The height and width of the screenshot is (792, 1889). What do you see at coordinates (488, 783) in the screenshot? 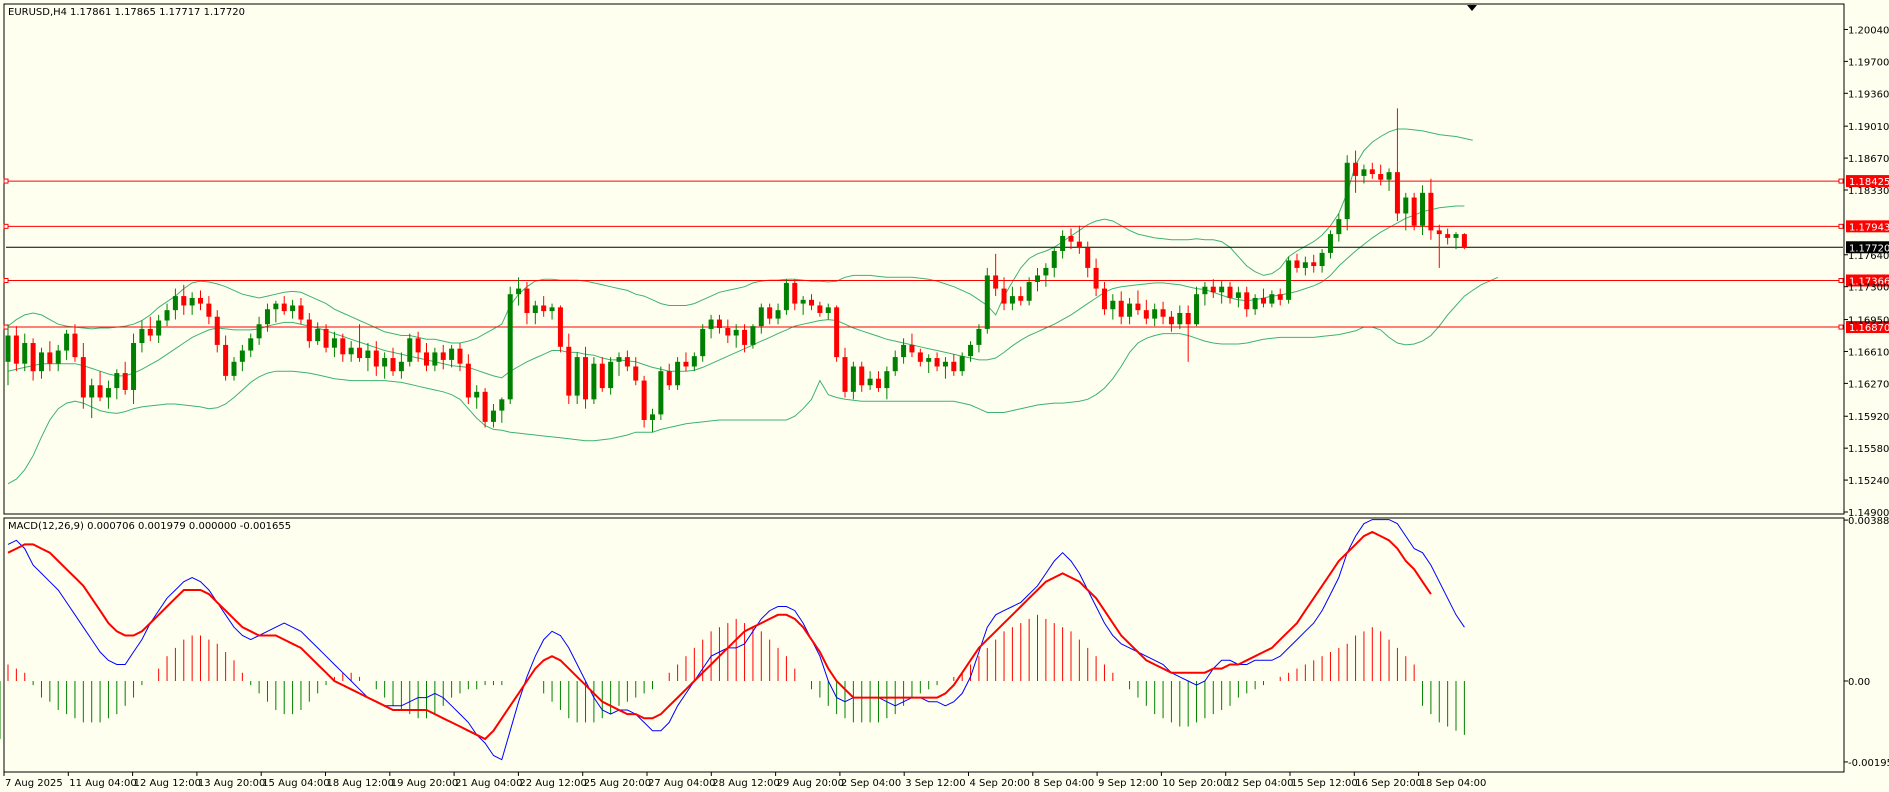
I see `time-tick-label: 21 Aug 04:00` at bounding box center [488, 783].